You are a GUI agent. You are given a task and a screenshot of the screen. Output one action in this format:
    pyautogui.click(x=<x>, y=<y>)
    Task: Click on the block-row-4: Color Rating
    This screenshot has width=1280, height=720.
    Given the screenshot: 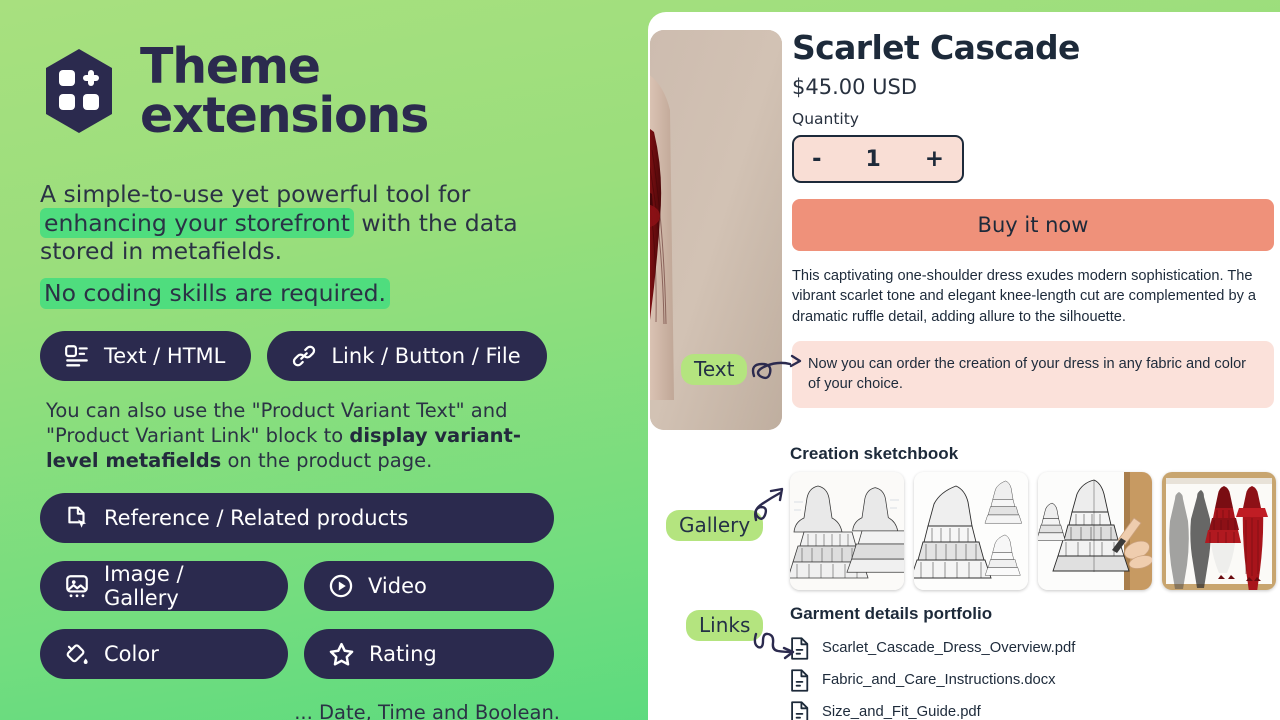 What is the action you would take?
    pyautogui.click(x=325, y=654)
    